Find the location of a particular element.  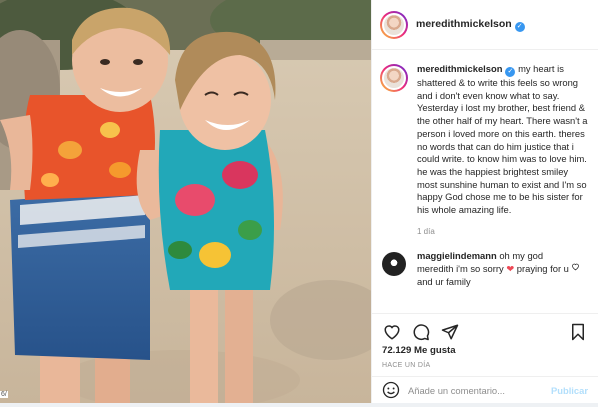

page-fragment-text: 6/ is located at coordinates (4, 394).